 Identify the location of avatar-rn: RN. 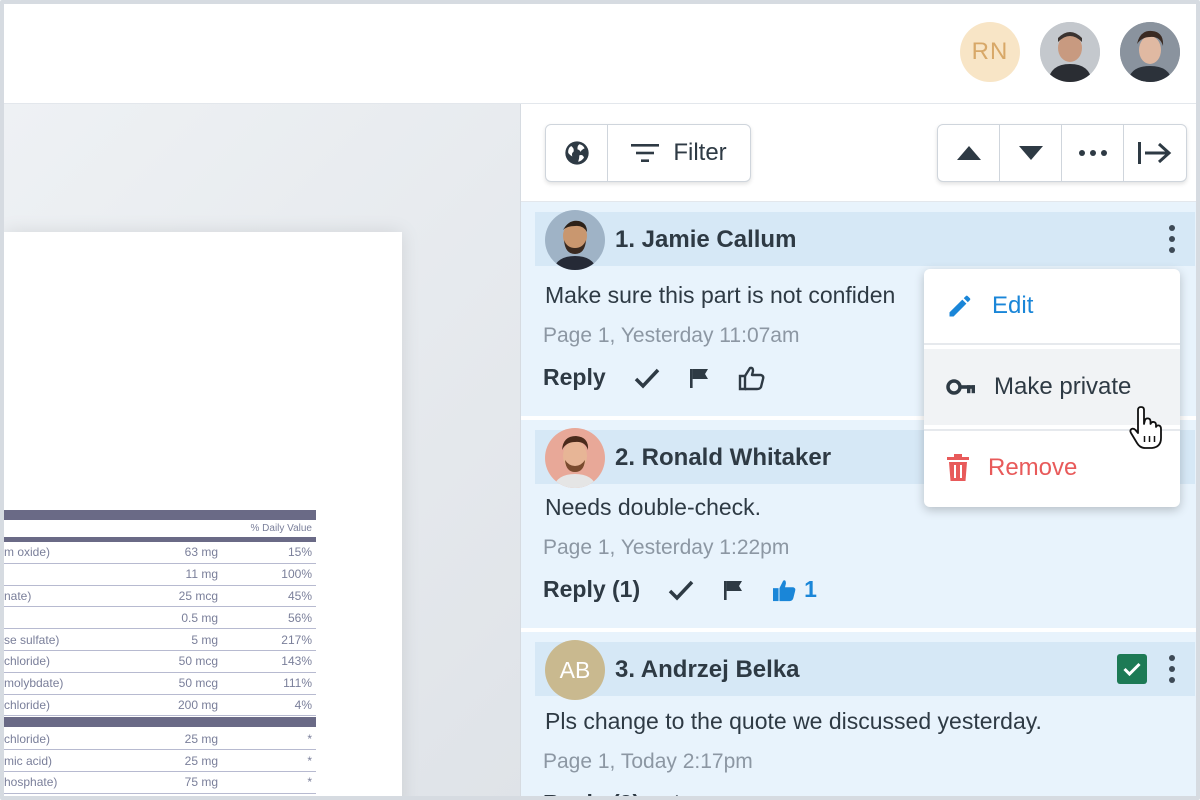
(990, 52).